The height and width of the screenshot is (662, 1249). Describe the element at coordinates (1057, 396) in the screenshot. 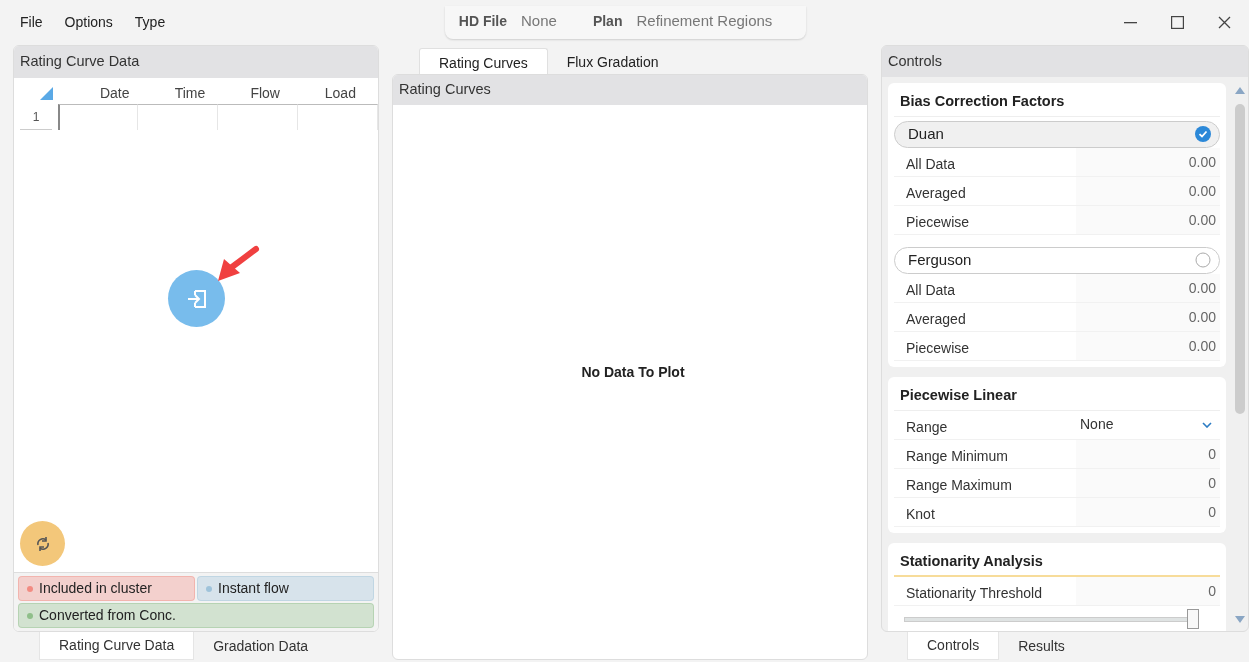

I see `section-title: Piecewise Linear` at that location.